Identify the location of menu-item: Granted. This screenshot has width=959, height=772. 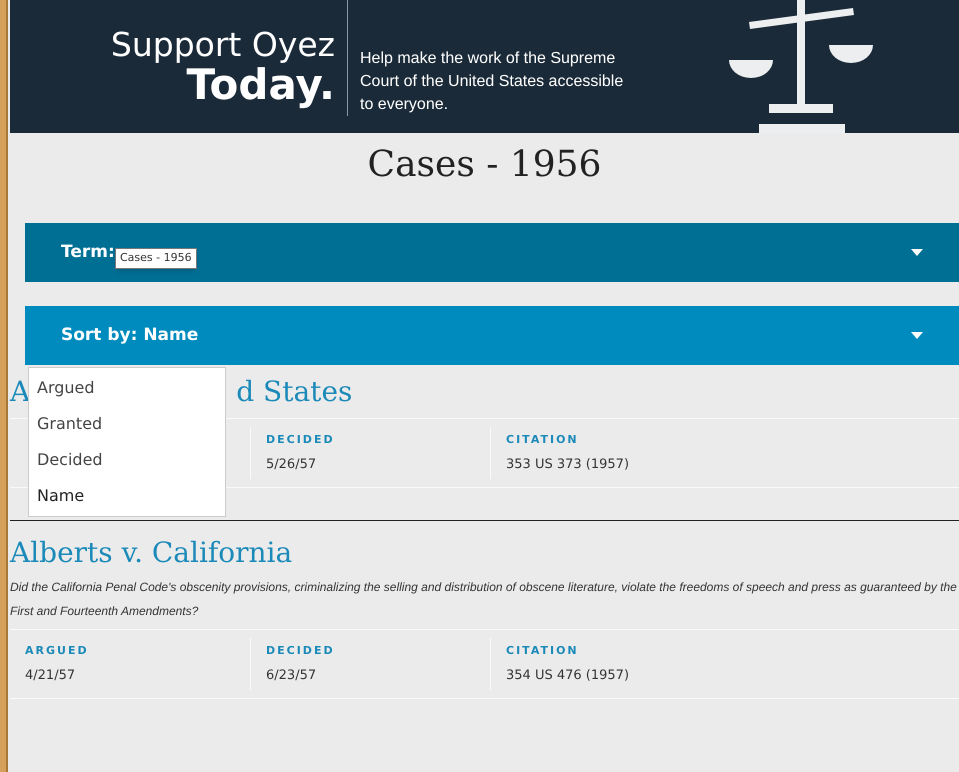
(127, 424).